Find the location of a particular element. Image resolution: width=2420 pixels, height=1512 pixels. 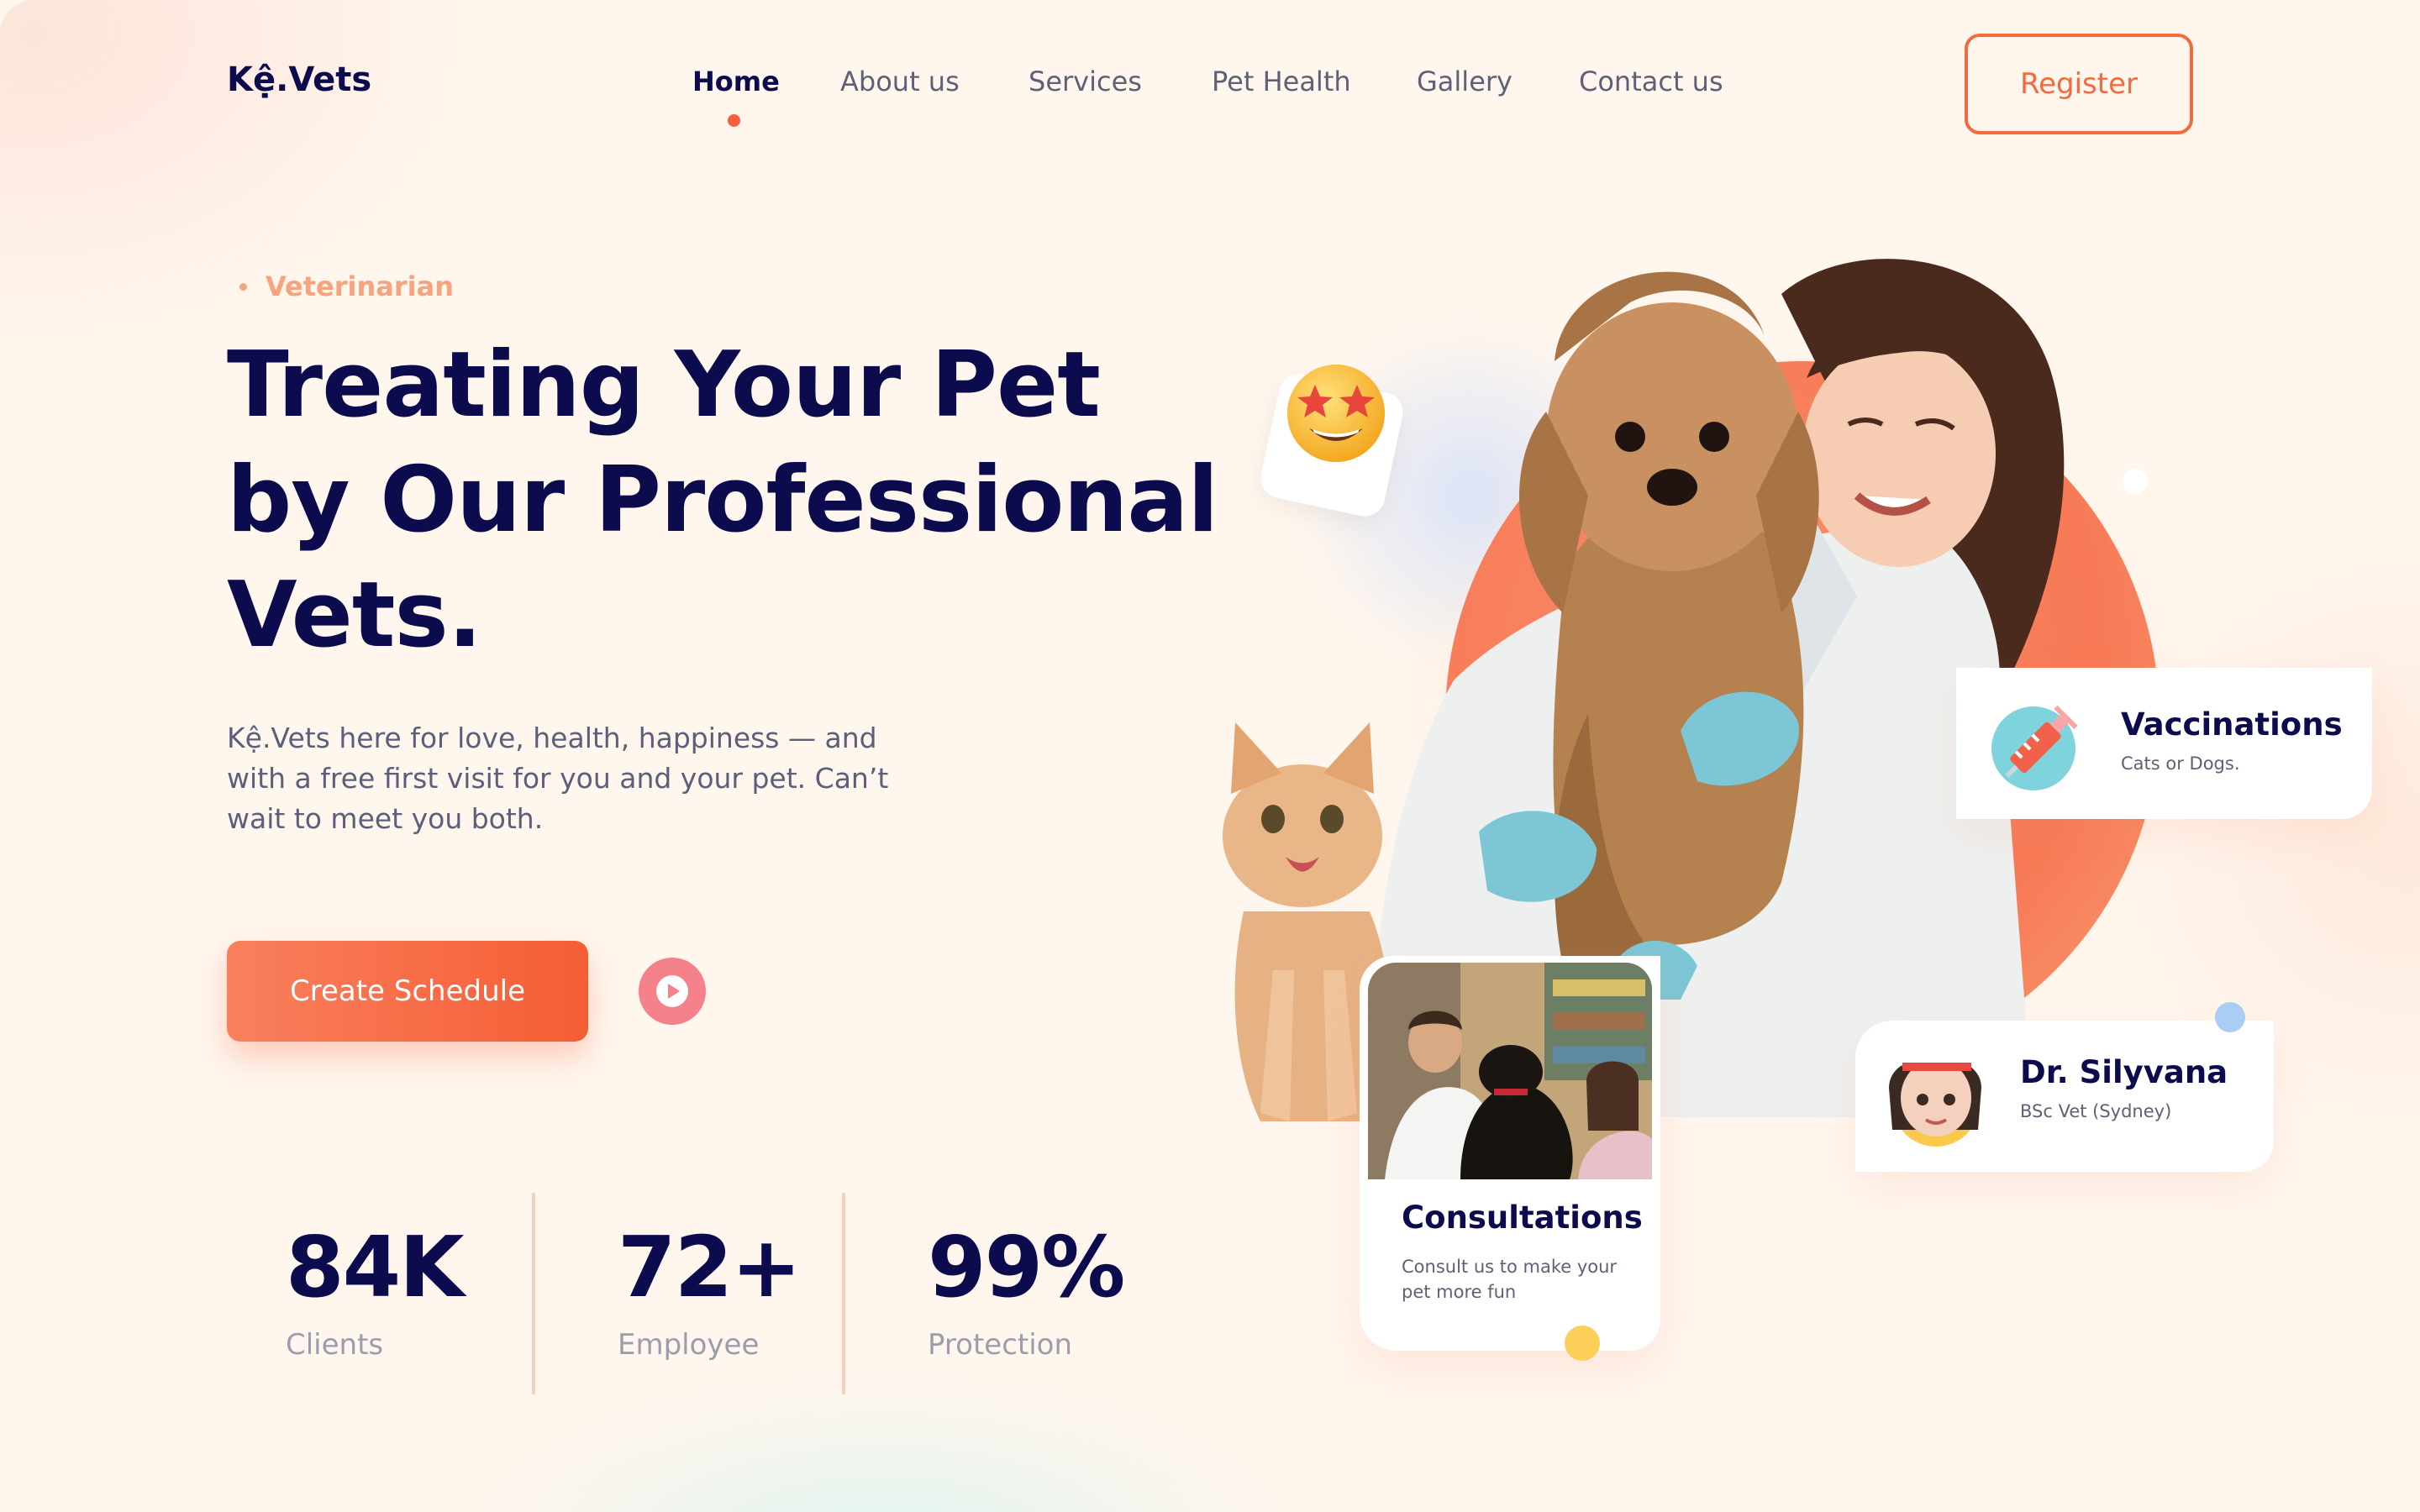

play-icon is located at coordinates (672, 991).